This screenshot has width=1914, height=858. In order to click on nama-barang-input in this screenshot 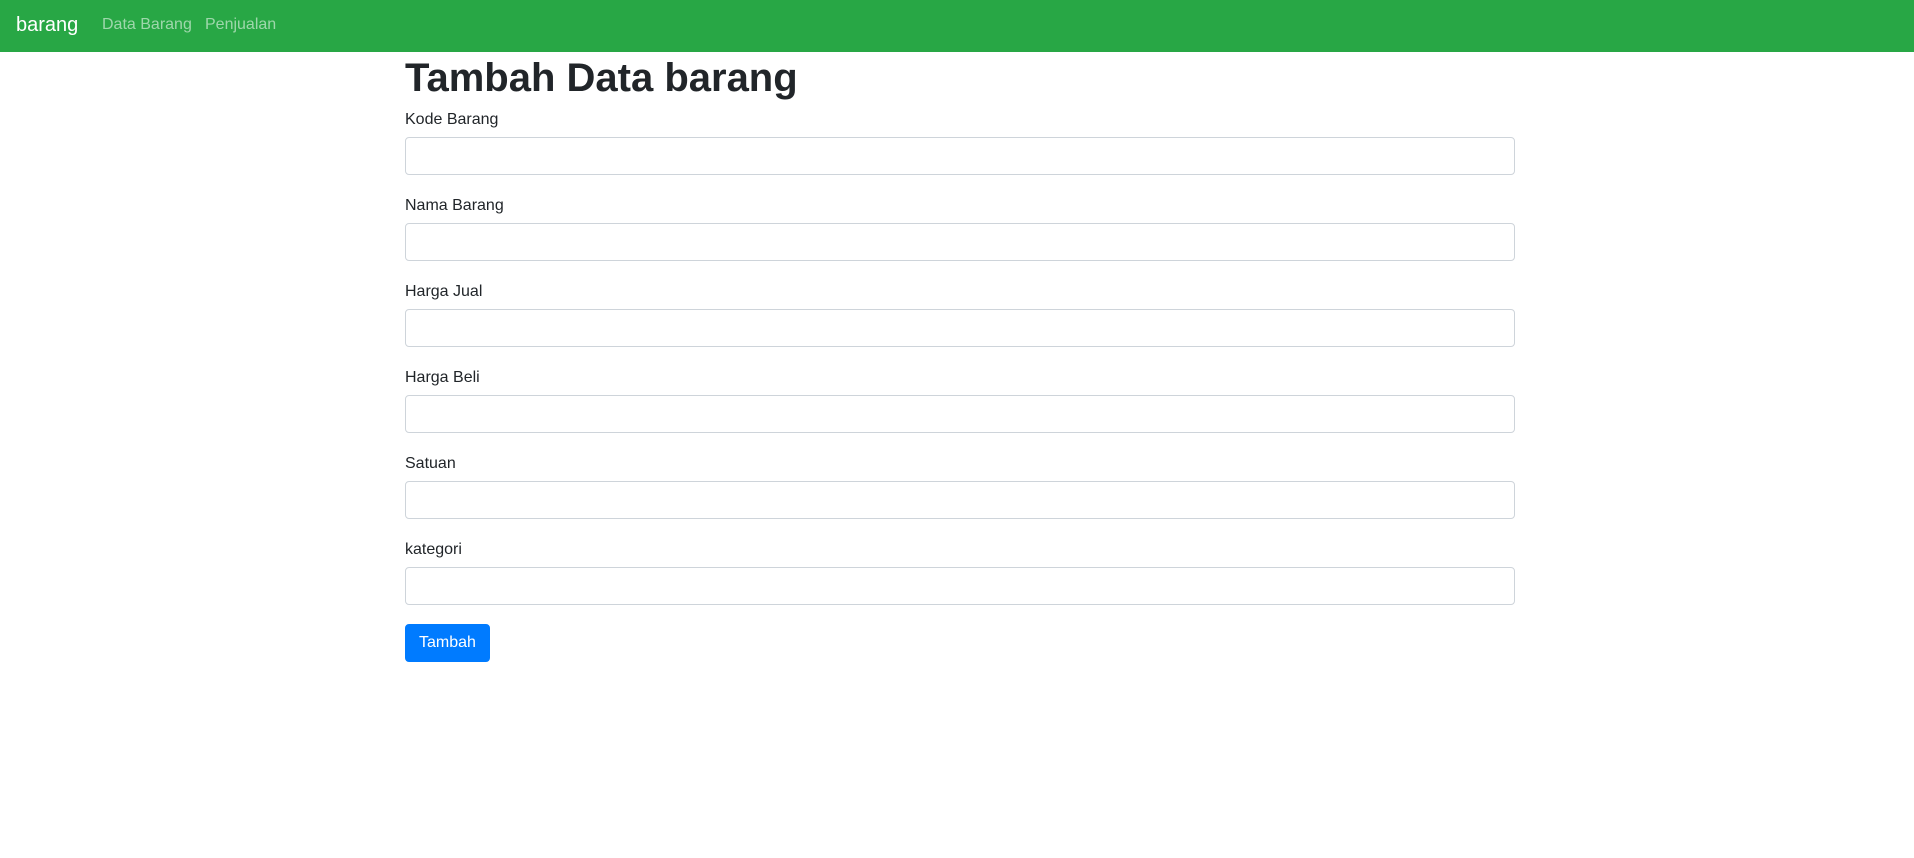, I will do `click(960, 242)`.